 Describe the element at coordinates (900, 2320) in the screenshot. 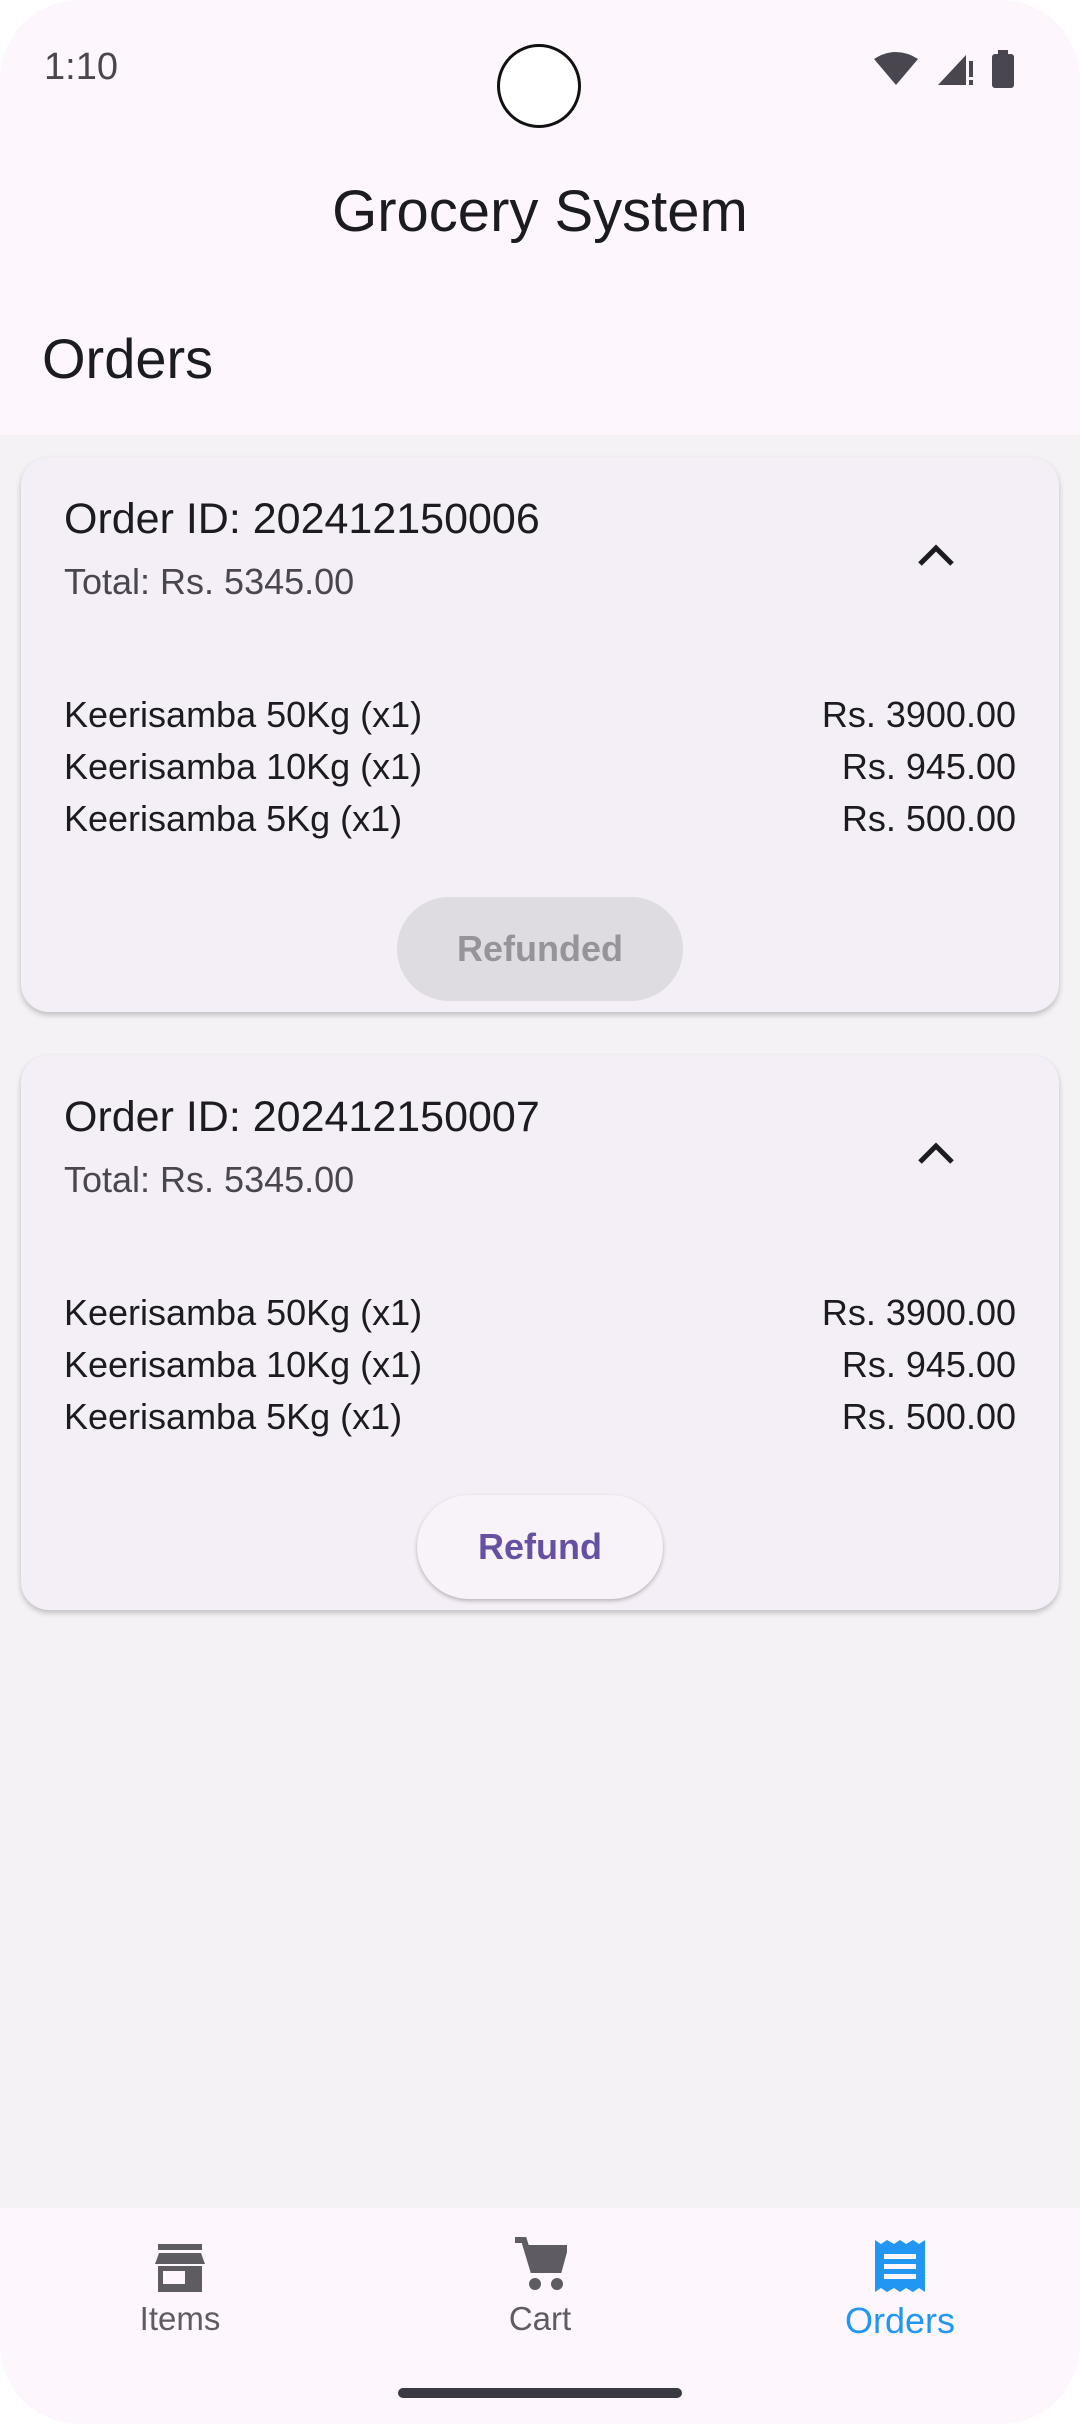

I see `nav-label: Orders` at that location.